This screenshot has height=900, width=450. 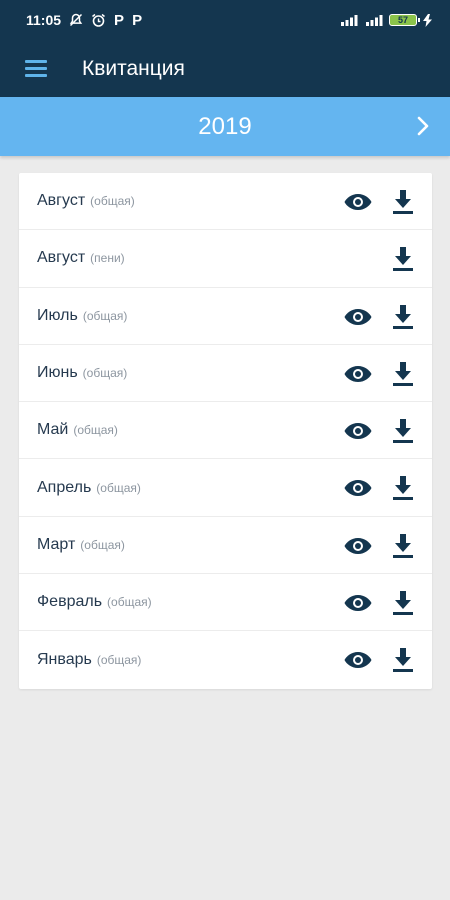 I want to click on receipt-title: Август (общая), so click(x=86, y=201).